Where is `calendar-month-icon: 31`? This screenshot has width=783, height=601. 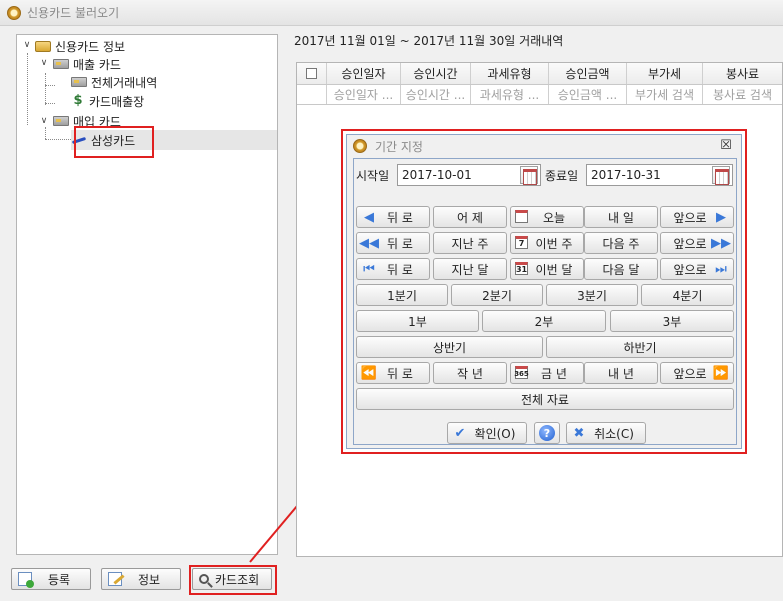
calendar-month-icon: 31 is located at coordinates (521, 268).